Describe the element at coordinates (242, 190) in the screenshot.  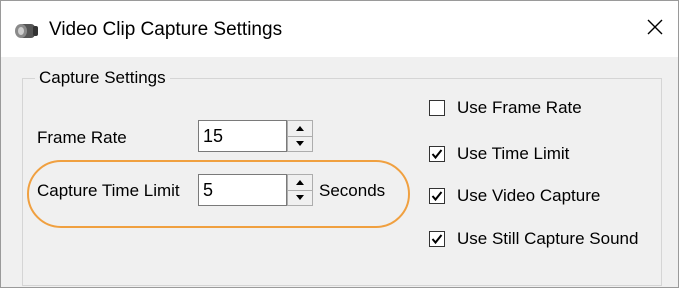
I see `time-limit-input` at that location.